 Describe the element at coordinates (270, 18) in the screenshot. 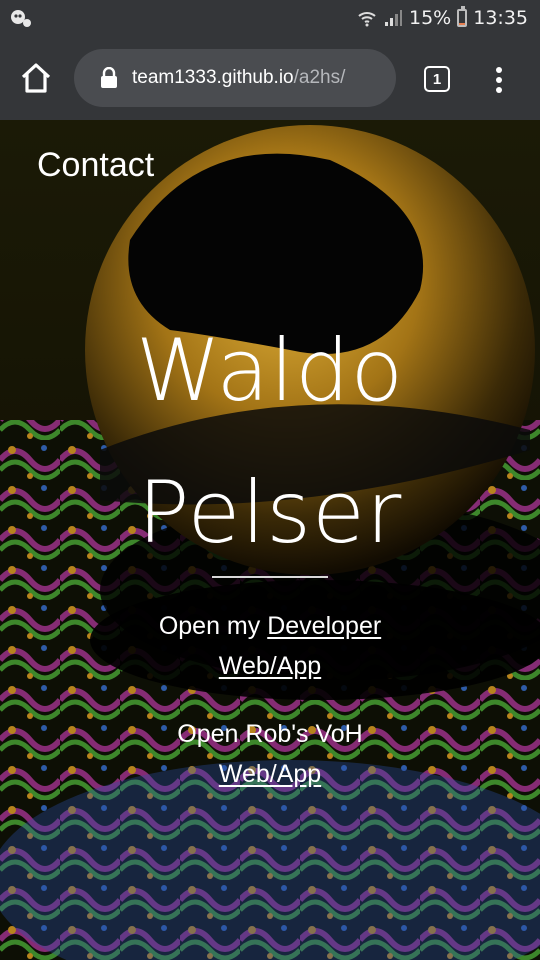

I see `status-bar: 15% 13:35` at that location.